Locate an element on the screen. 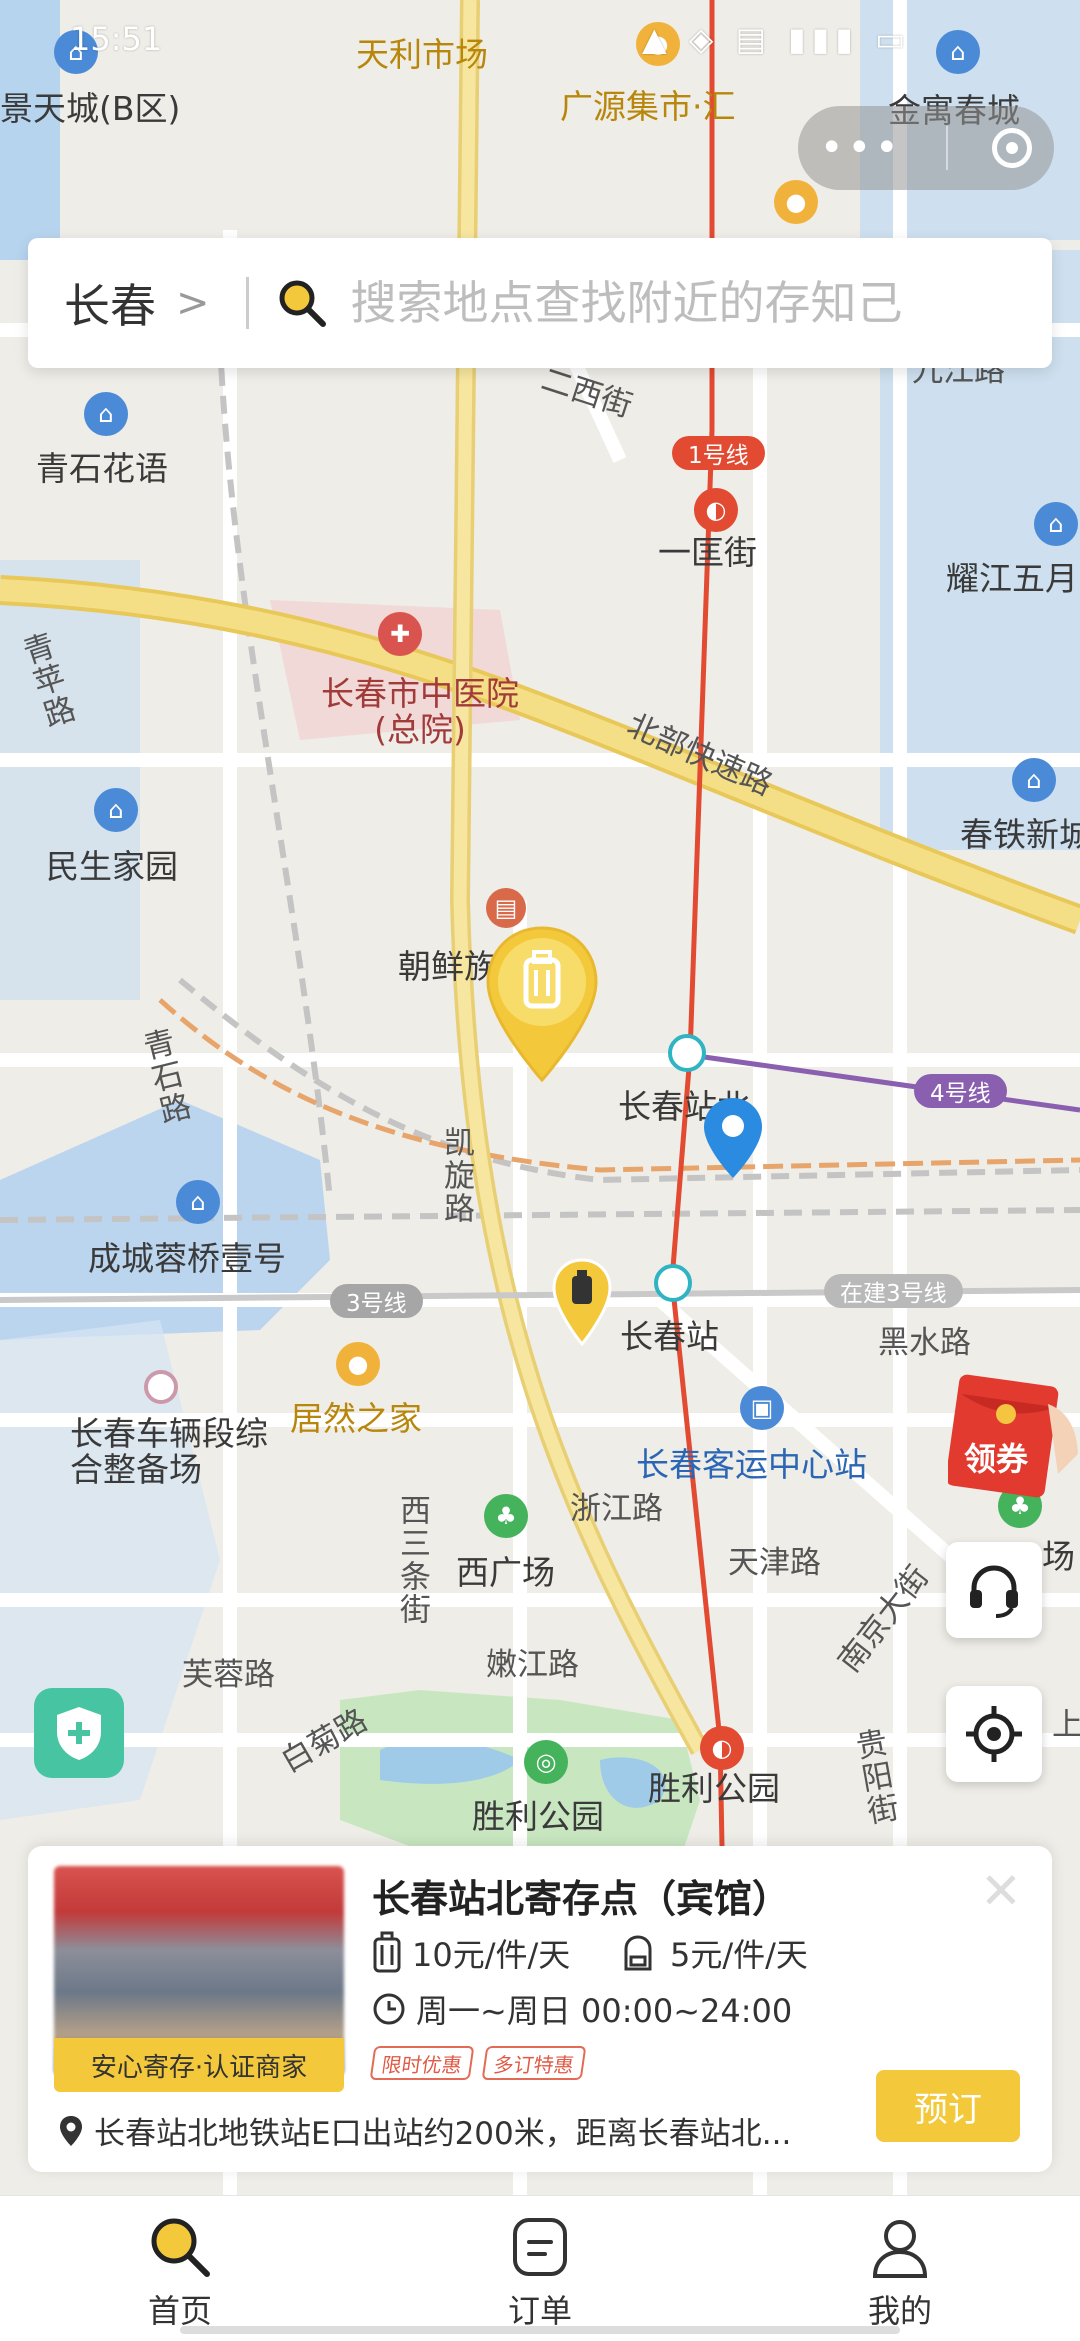  tab-profile: 我的 is located at coordinates (900, 2268).